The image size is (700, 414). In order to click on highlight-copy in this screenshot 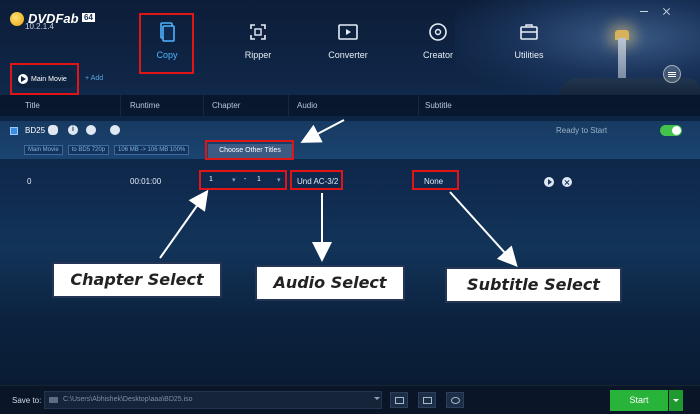, I will do `click(166, 43)`.